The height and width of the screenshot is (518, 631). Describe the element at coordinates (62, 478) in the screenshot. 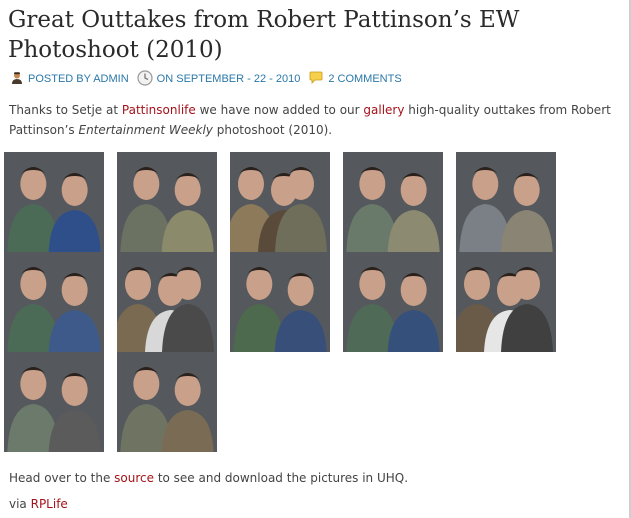

I see `outro-text-1: Head over to the` at that location.